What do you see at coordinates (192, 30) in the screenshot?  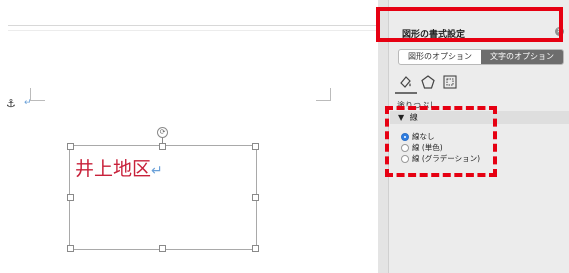 I see `page-top-edge-shadow` at bounding box center [192, 30].